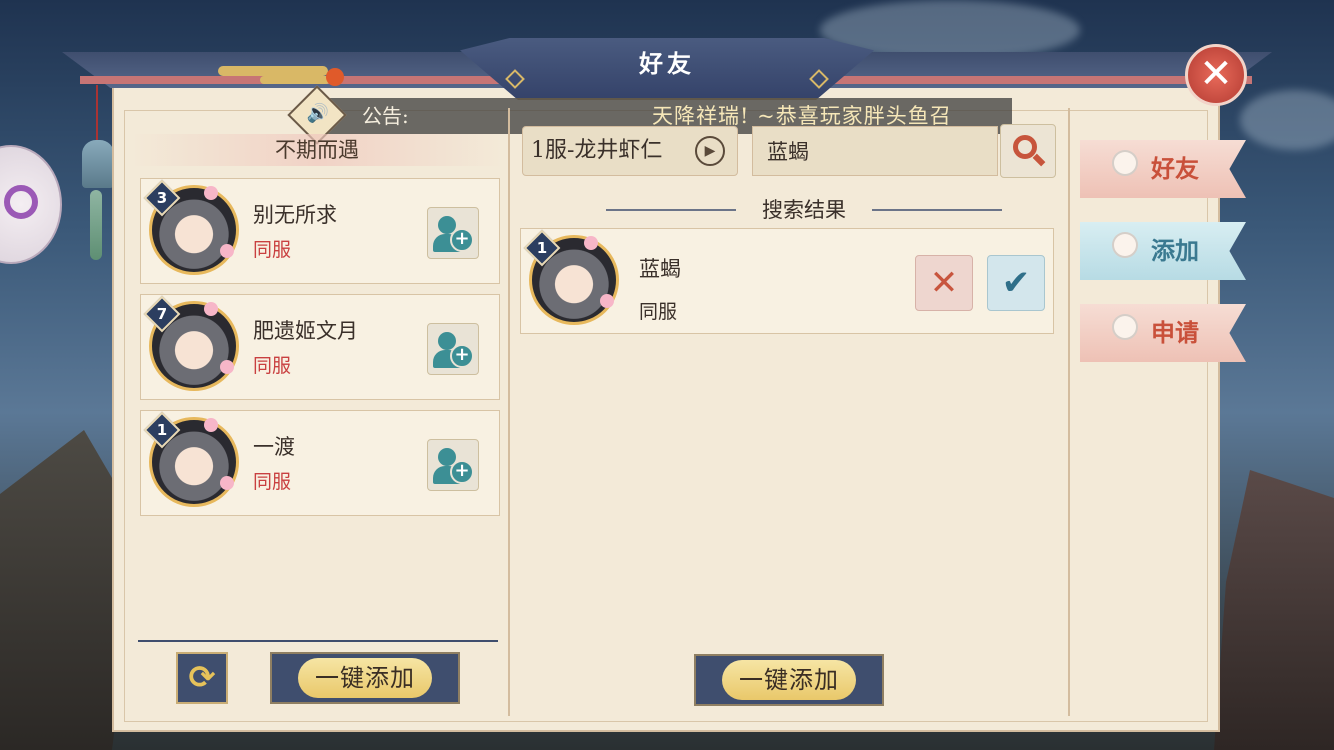 The width and height of the screenshot is (1334, 750). I want to click on speaker-icon: 🔊, so click(318, 113).